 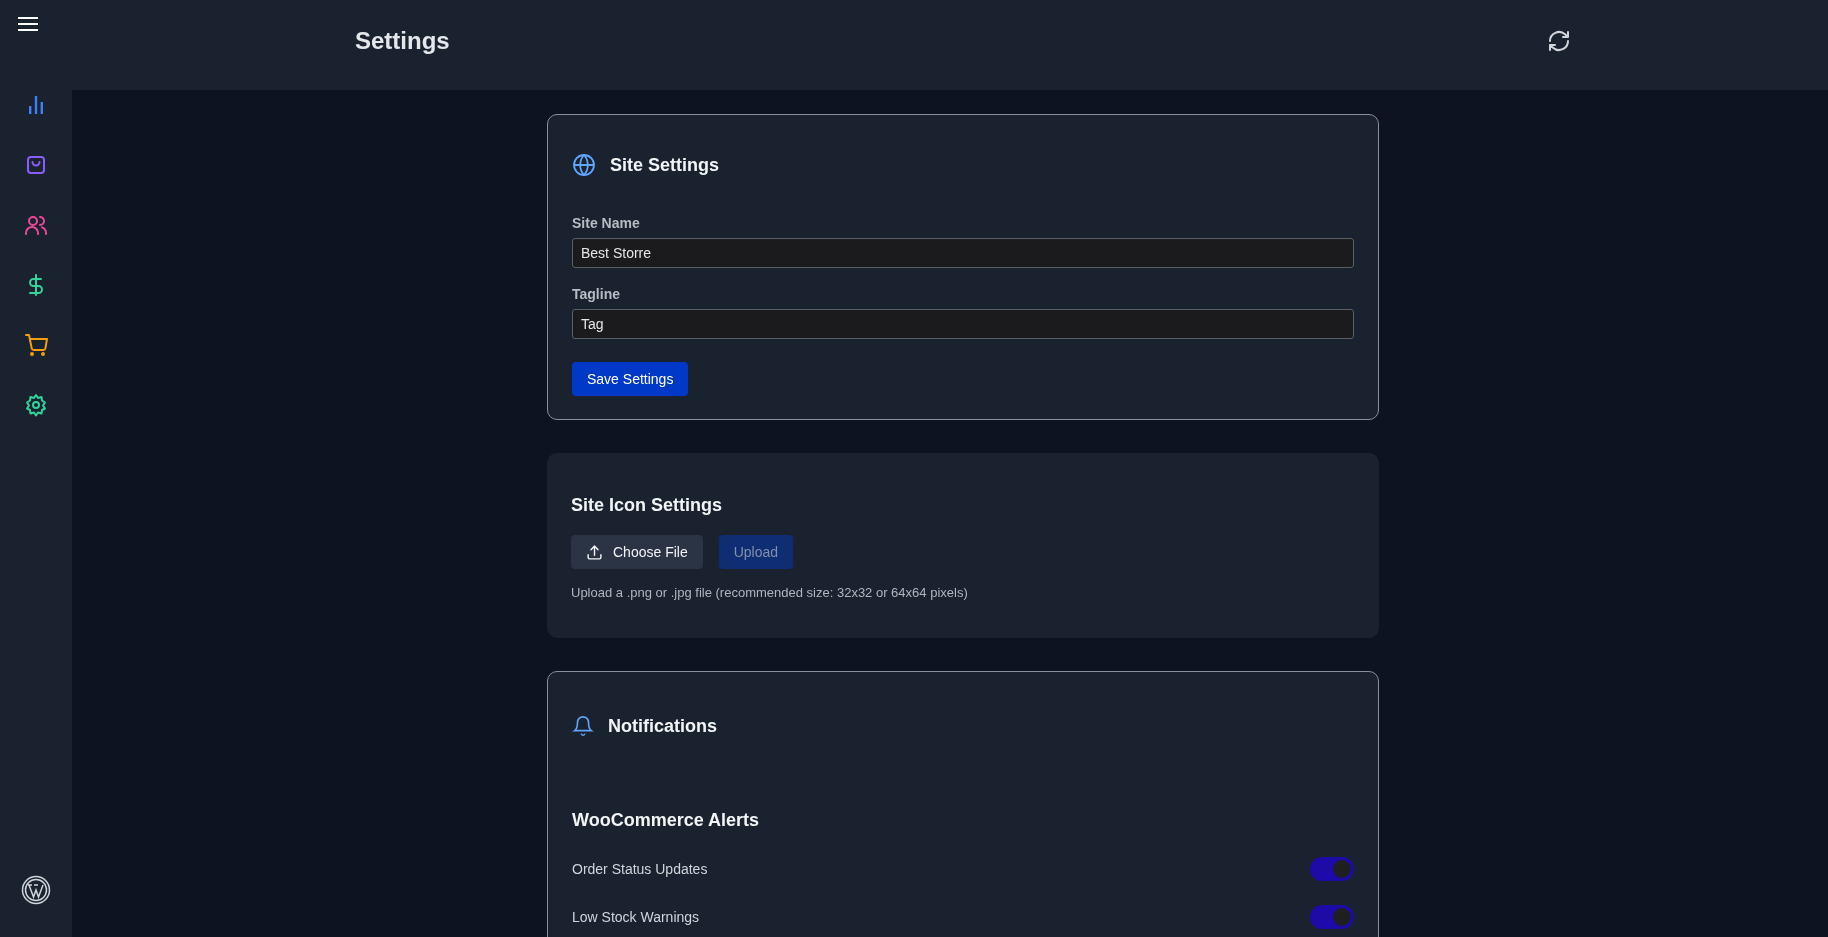 I want to click on bell-icon, so click(x=583, y=726).